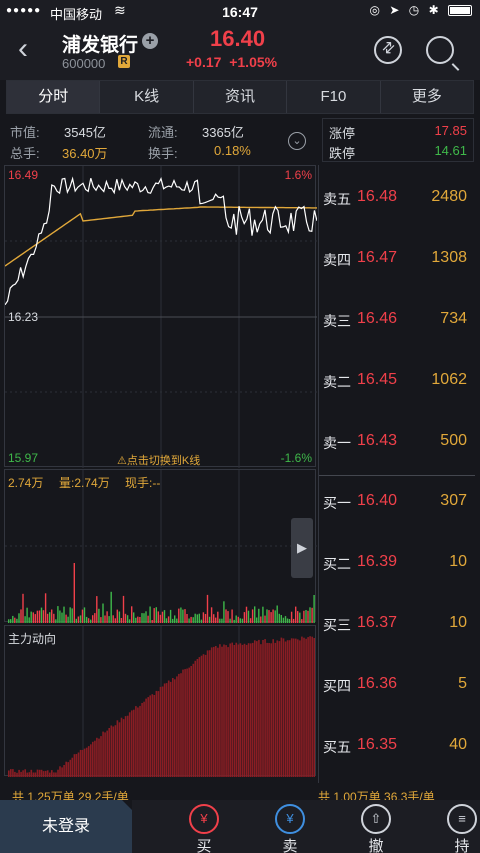 The height and width of the screenshot is (853, 480). What do you see at coordinates (66, 826) in the screenshot?
I see `login-button: 未登录` at bounding box center [66, 826].